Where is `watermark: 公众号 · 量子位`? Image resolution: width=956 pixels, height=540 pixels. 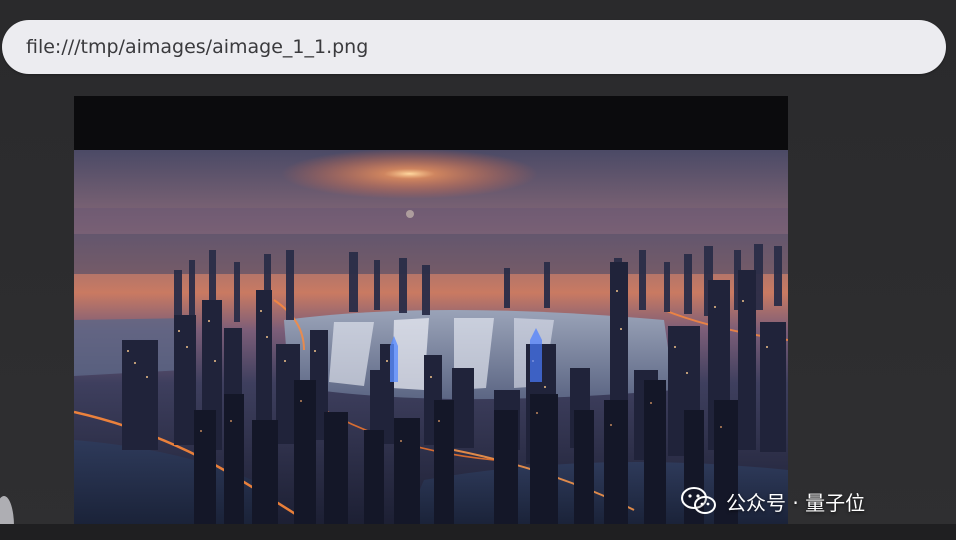 watermark: 公众号 · 量子位 is located at coordinates (772, 501).